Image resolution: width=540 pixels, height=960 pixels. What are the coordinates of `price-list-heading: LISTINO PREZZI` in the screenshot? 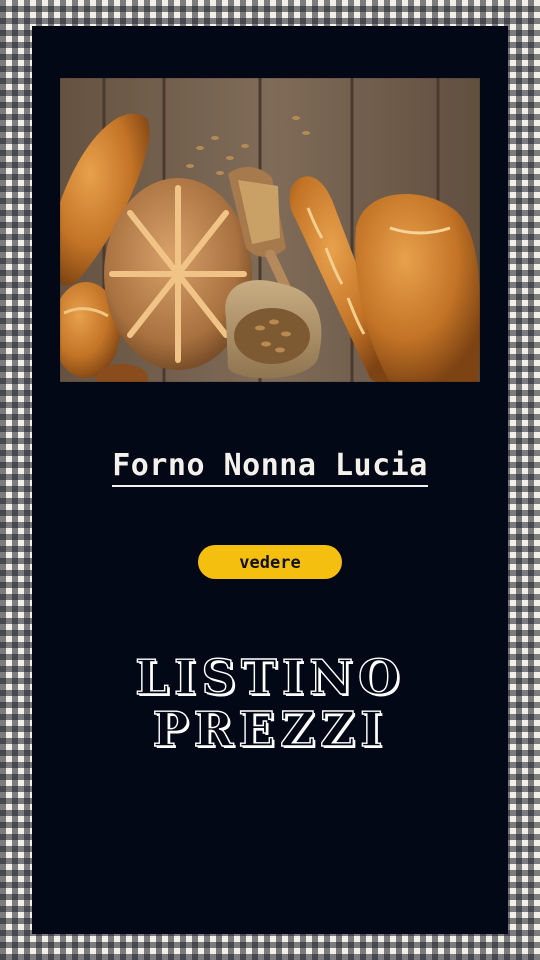 It's located at (270, 704).